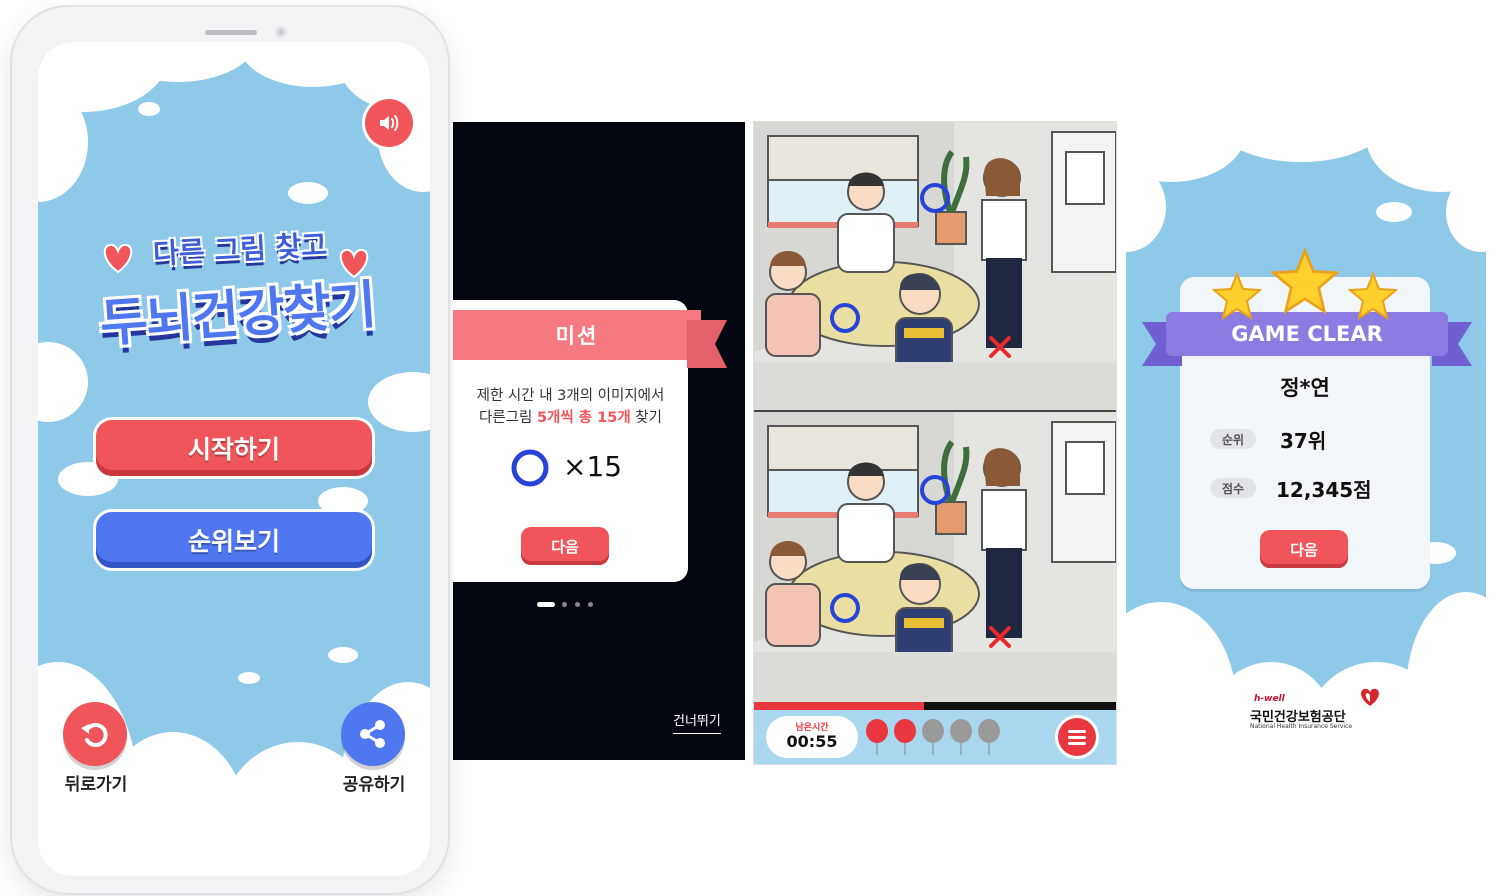 The width and height of the screenshot is (1499, 896). I want to click on logo-hwell: h-well, so click(1269, 699).